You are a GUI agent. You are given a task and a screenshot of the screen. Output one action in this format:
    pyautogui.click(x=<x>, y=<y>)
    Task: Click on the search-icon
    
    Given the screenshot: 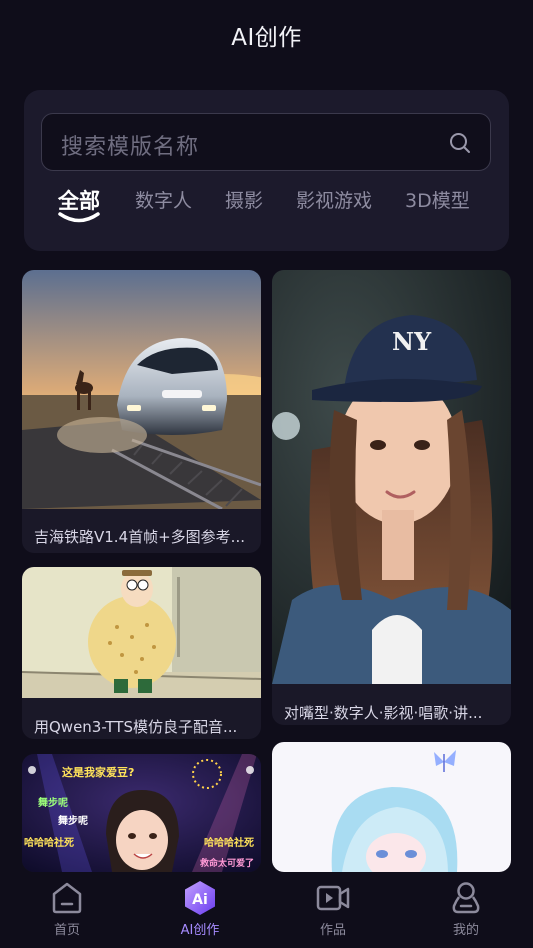 What is the action you would take?
    pyautogui.click(x=460, y=143)
    